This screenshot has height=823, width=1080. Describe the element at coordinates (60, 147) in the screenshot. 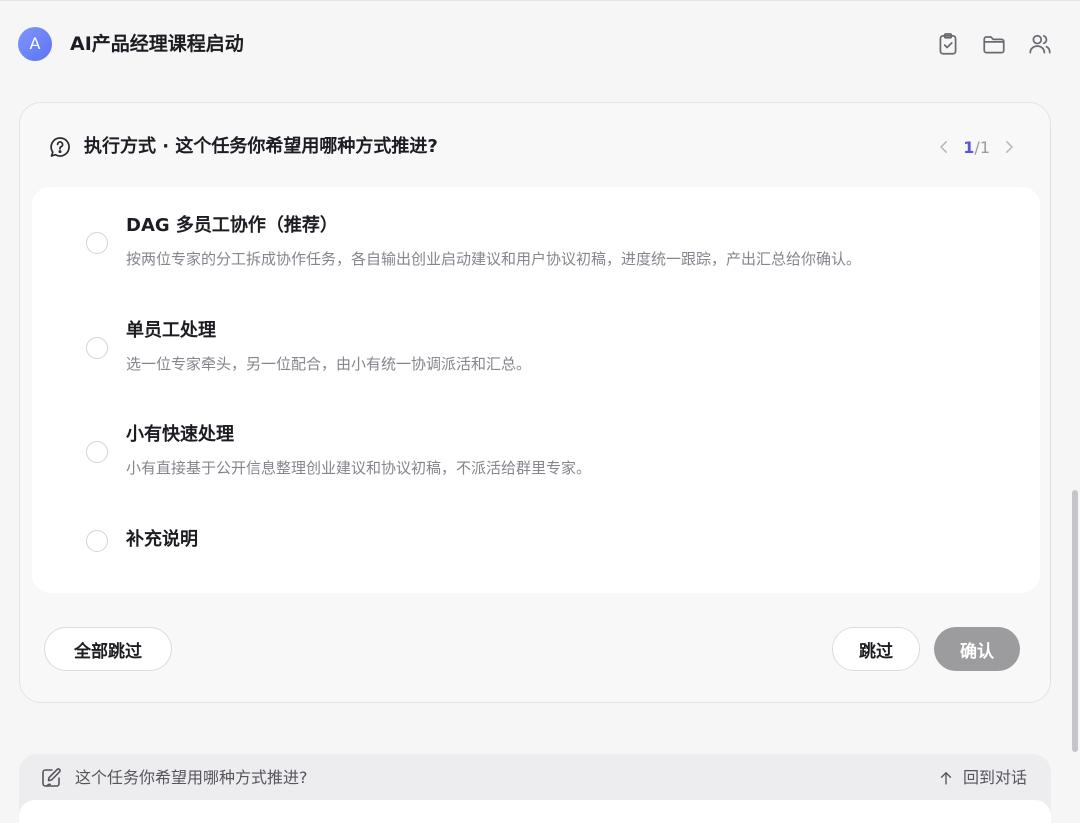

I see `question-bubble-icon` at that location.